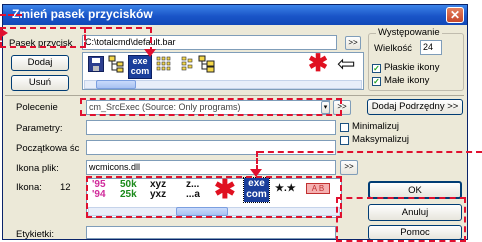  I want to click on annotation-bar-file-box, so click(43, 37).